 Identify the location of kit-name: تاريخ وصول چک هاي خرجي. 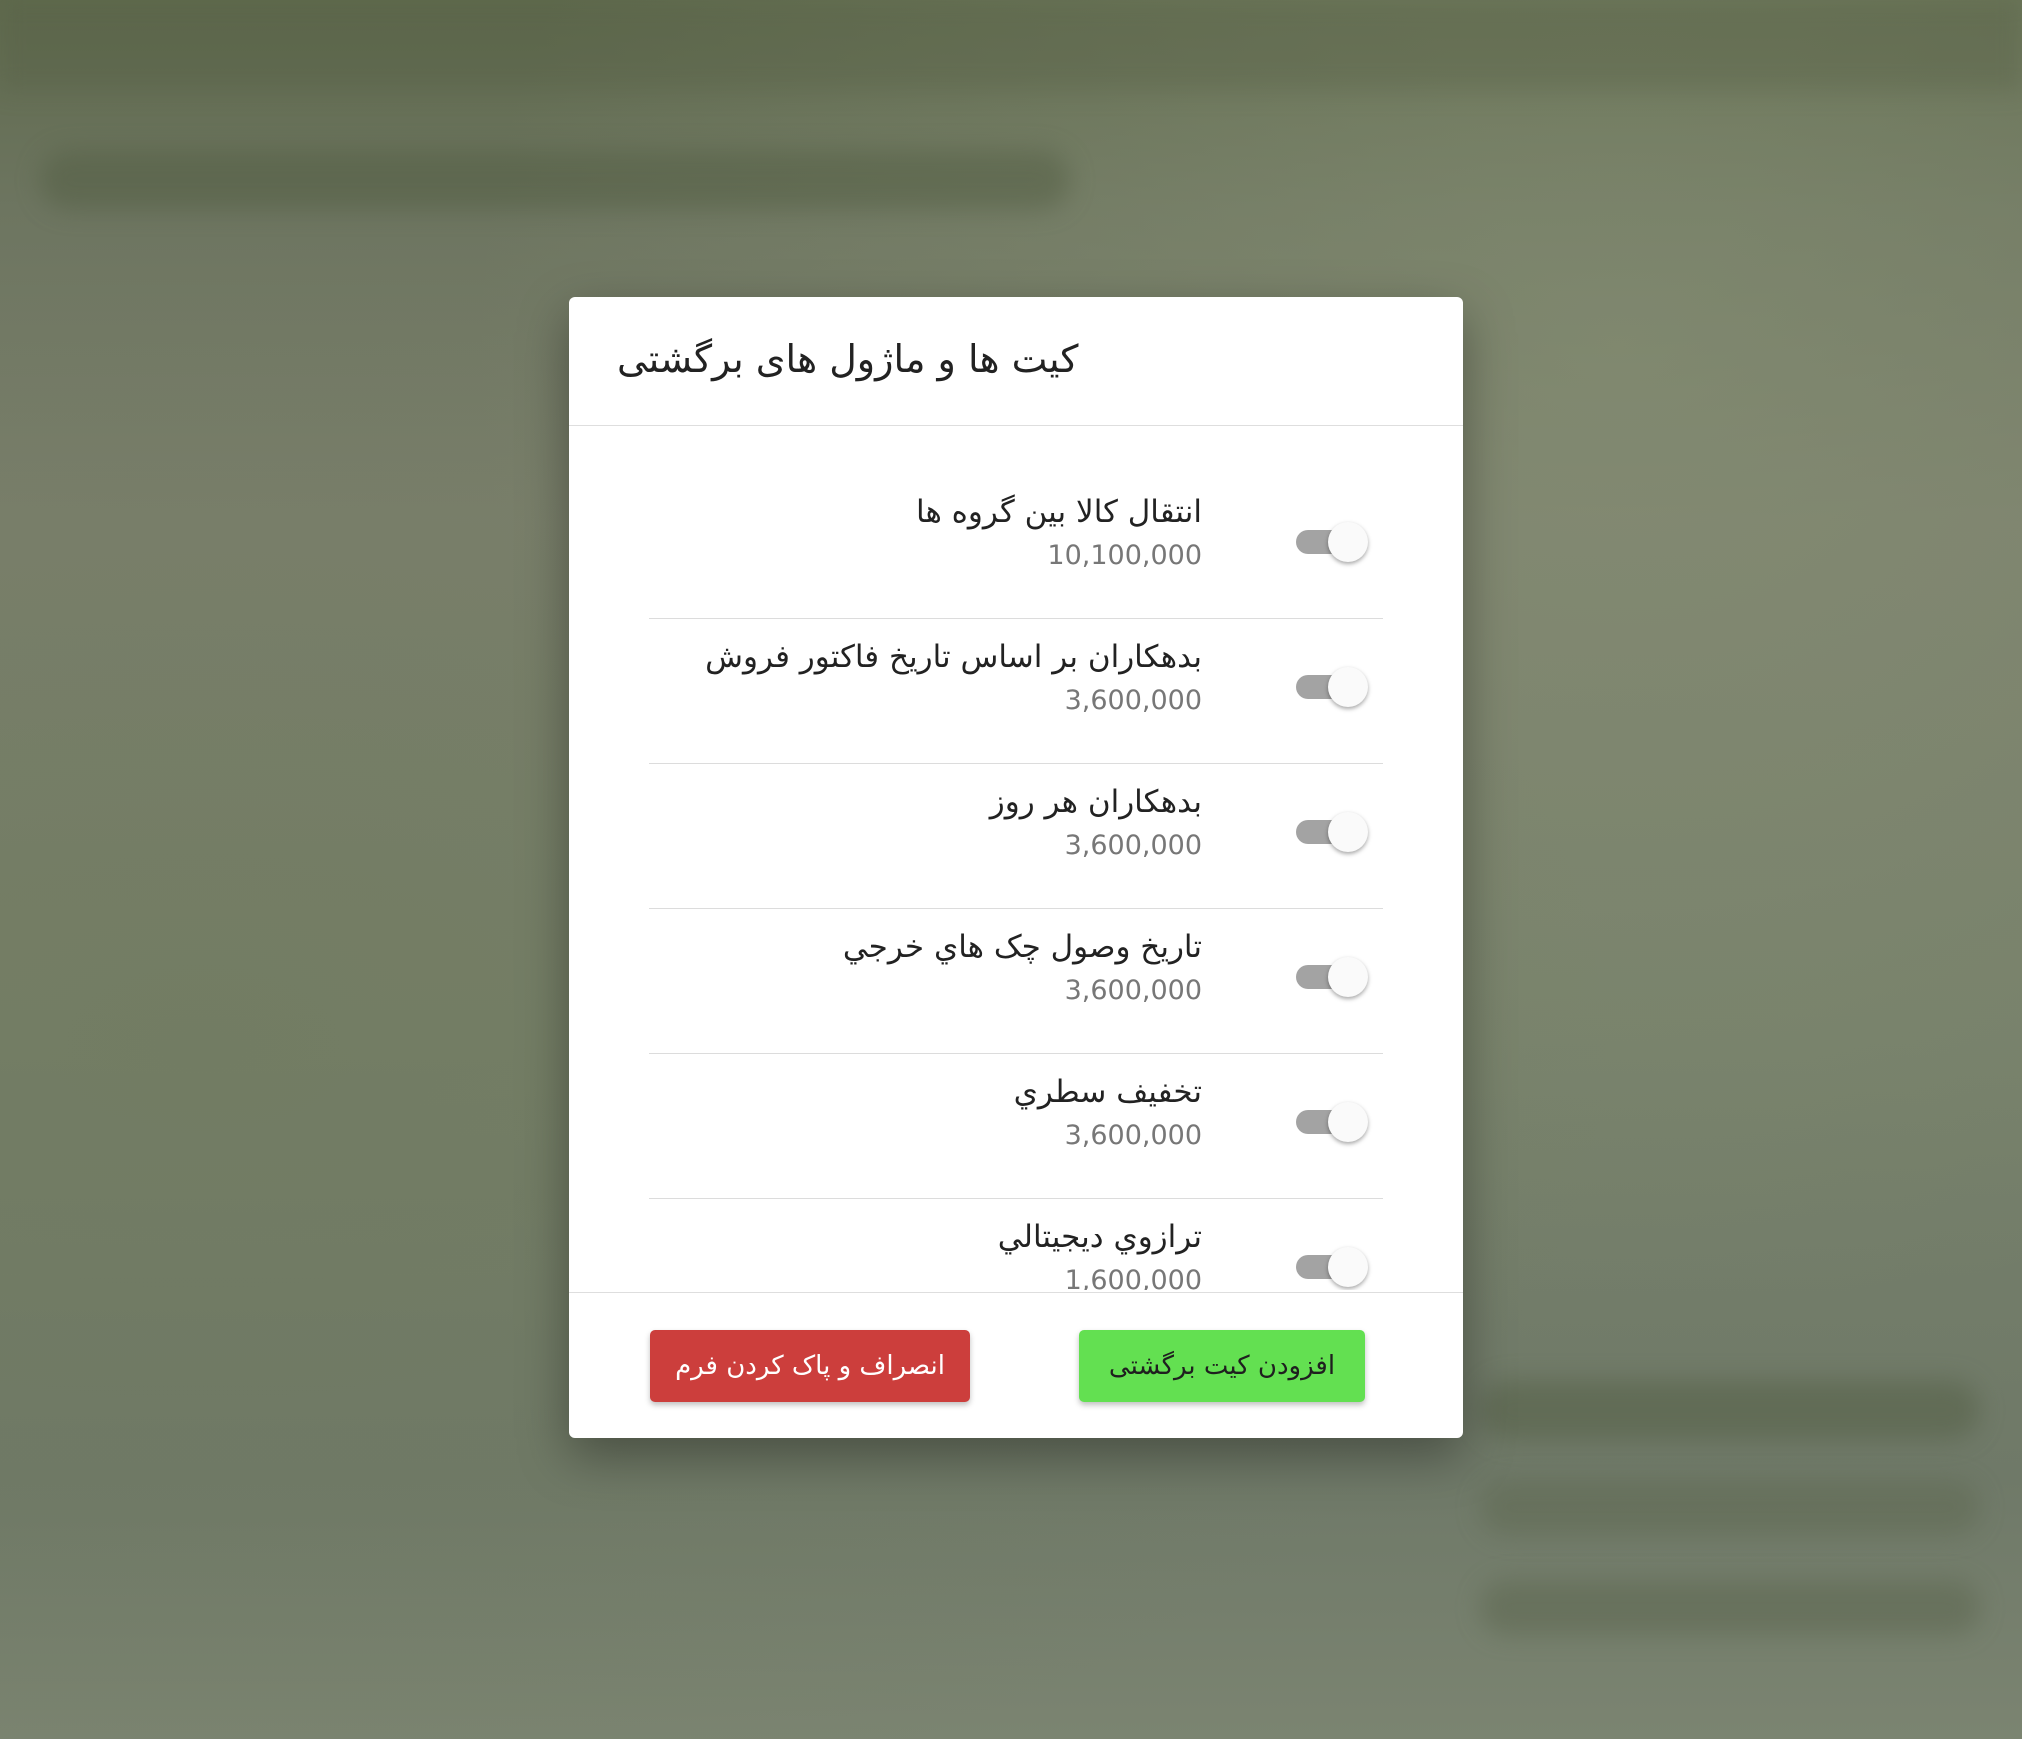
(1022, 947).